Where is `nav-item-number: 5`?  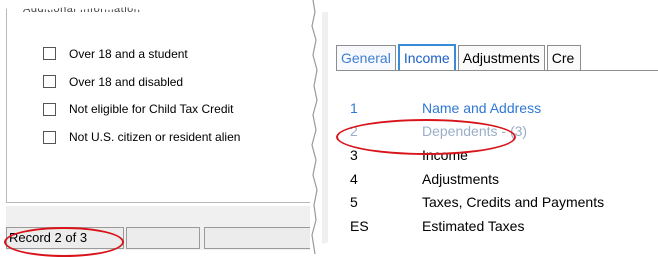 nav-item-number: 5 is located at coordinates (354, 202).